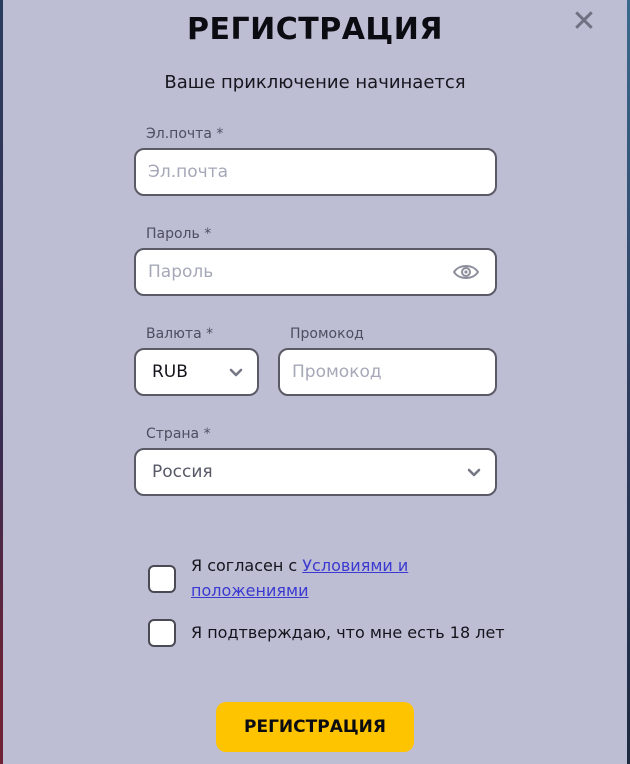 This screenshot has width=630, height=764. I want to click on email-field, so click(313, 172).